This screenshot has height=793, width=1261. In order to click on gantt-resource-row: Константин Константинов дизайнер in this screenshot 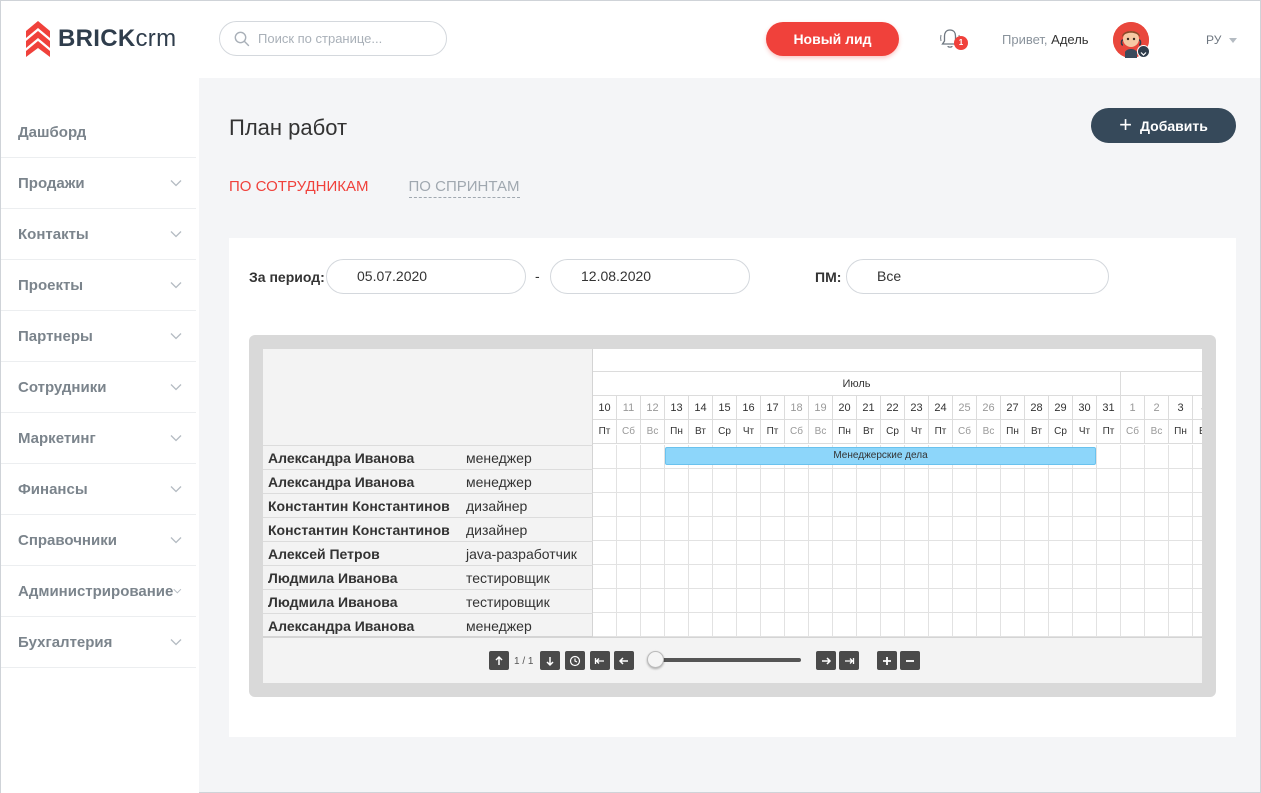, I will do `click(428, 529)`.